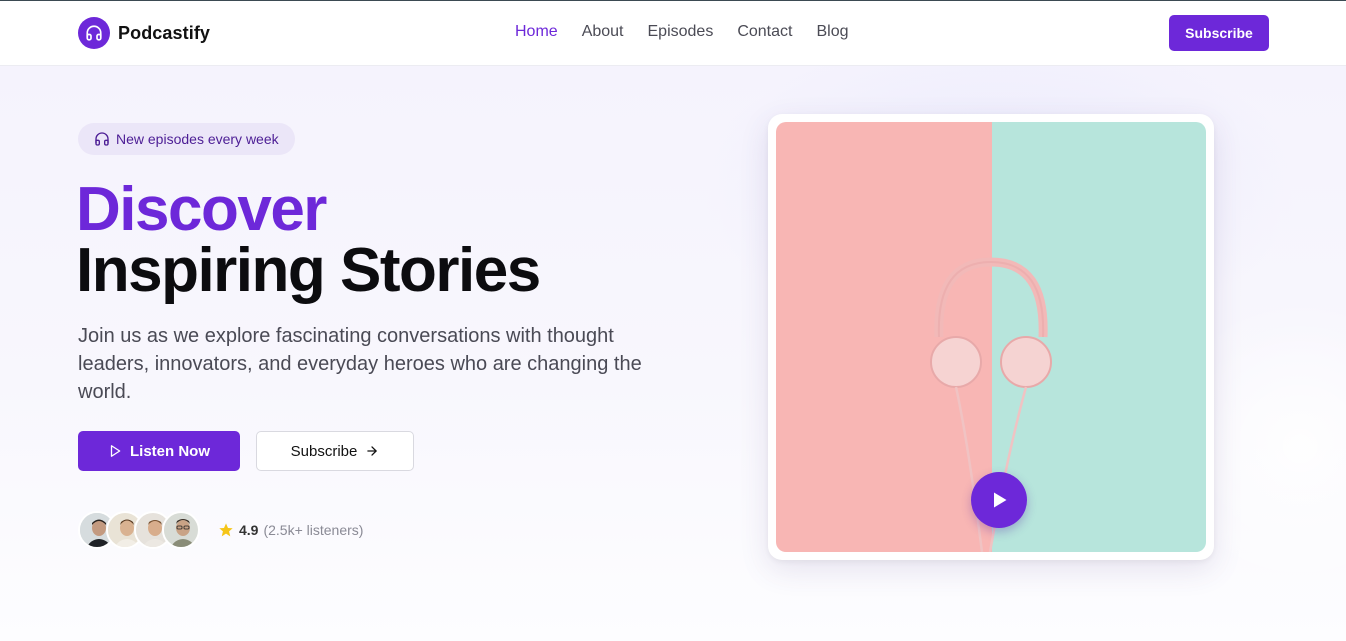  I want to click on main-nav: Home About Episodes Contact Blog, so click(682, 32).